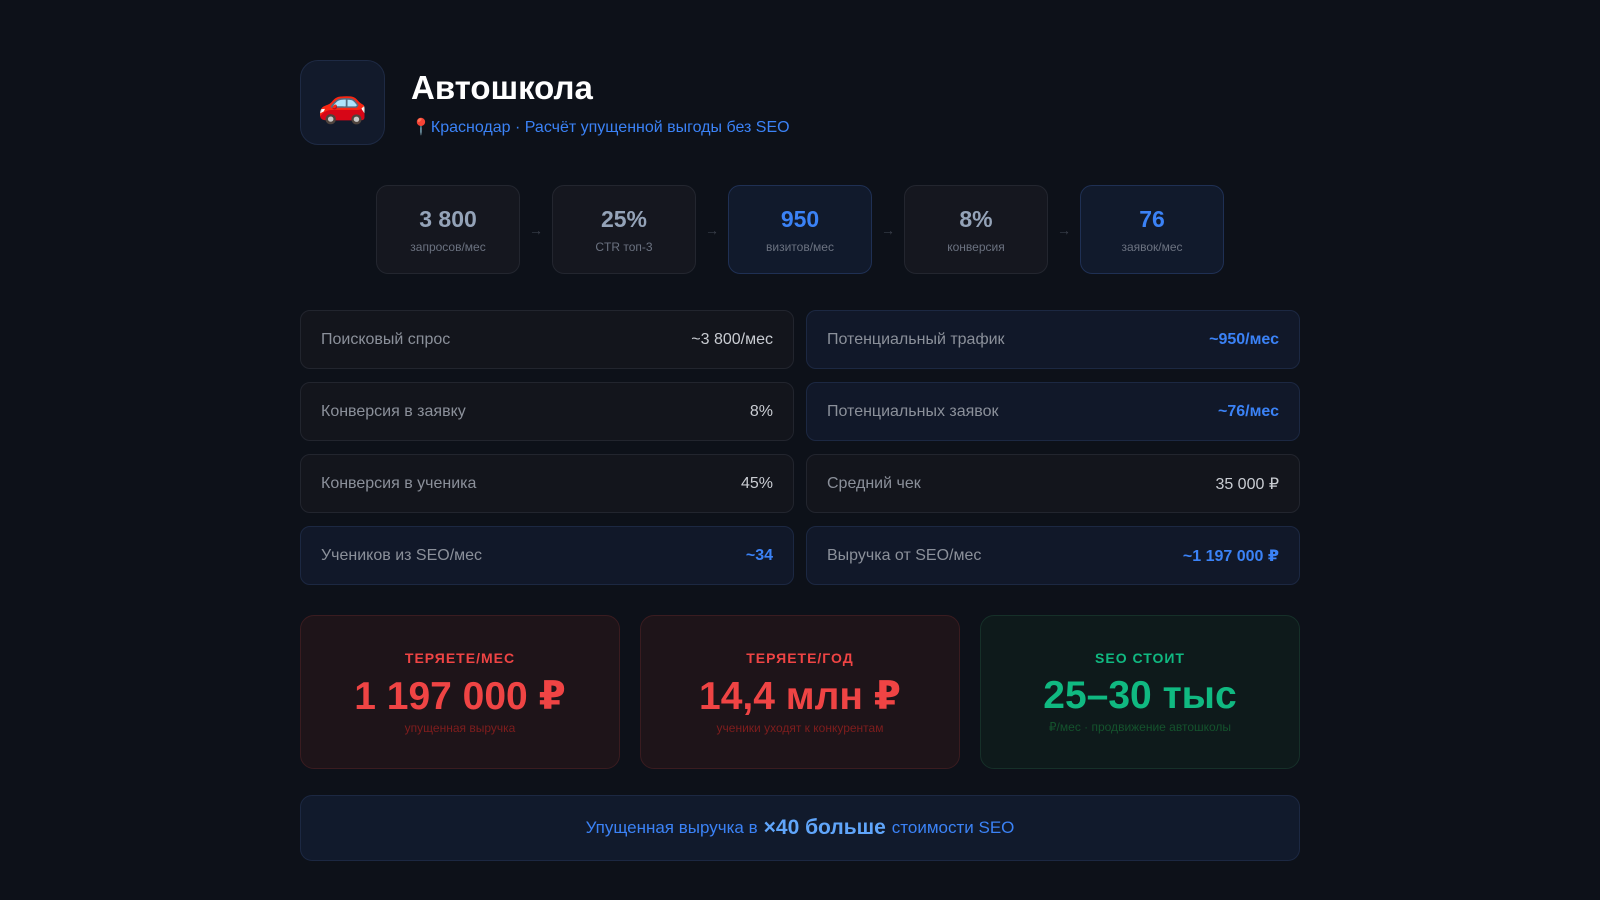 The height and width of the screenshot is (900, 1600). I want to click on loss-month-card: ТЕРЯЕТЕ/МЕС 1 197 000 ₽ упущенная выручка, so click(460, 692).